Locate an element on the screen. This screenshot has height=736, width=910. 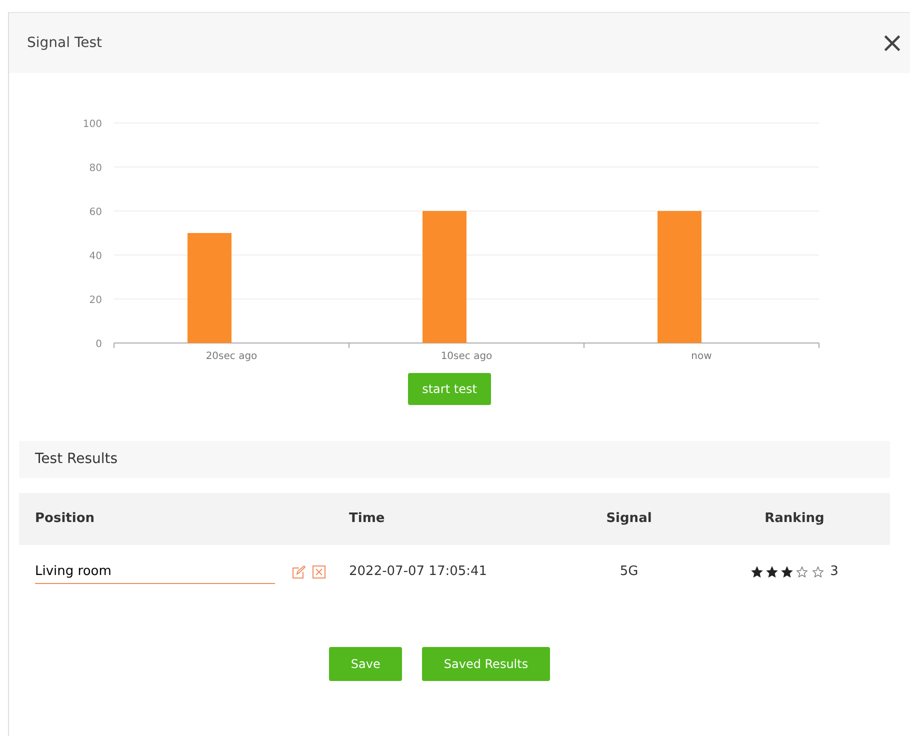
start-test-button: start test is located at coordinates (449, 389).